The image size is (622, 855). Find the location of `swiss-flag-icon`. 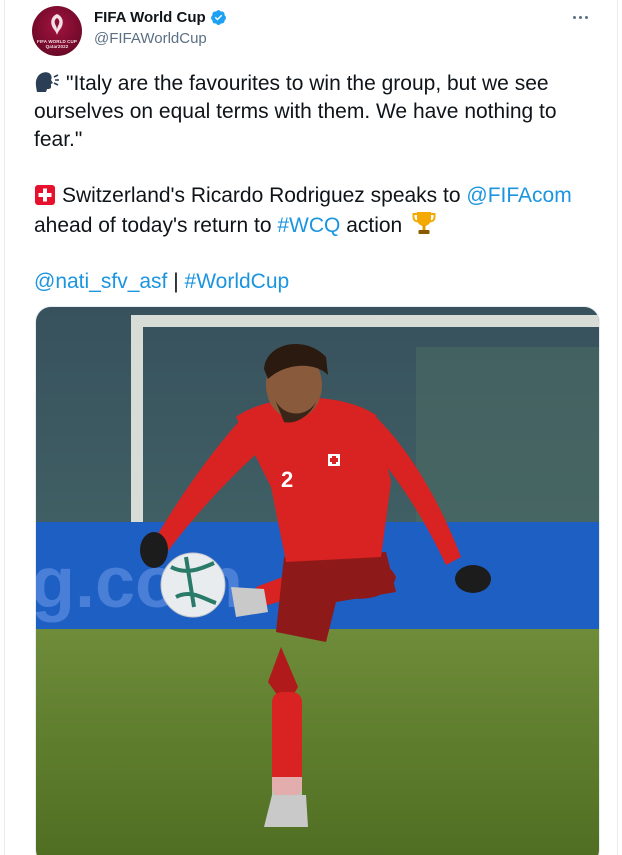

swiss-flag-icon is located at coordinates (45, 195).